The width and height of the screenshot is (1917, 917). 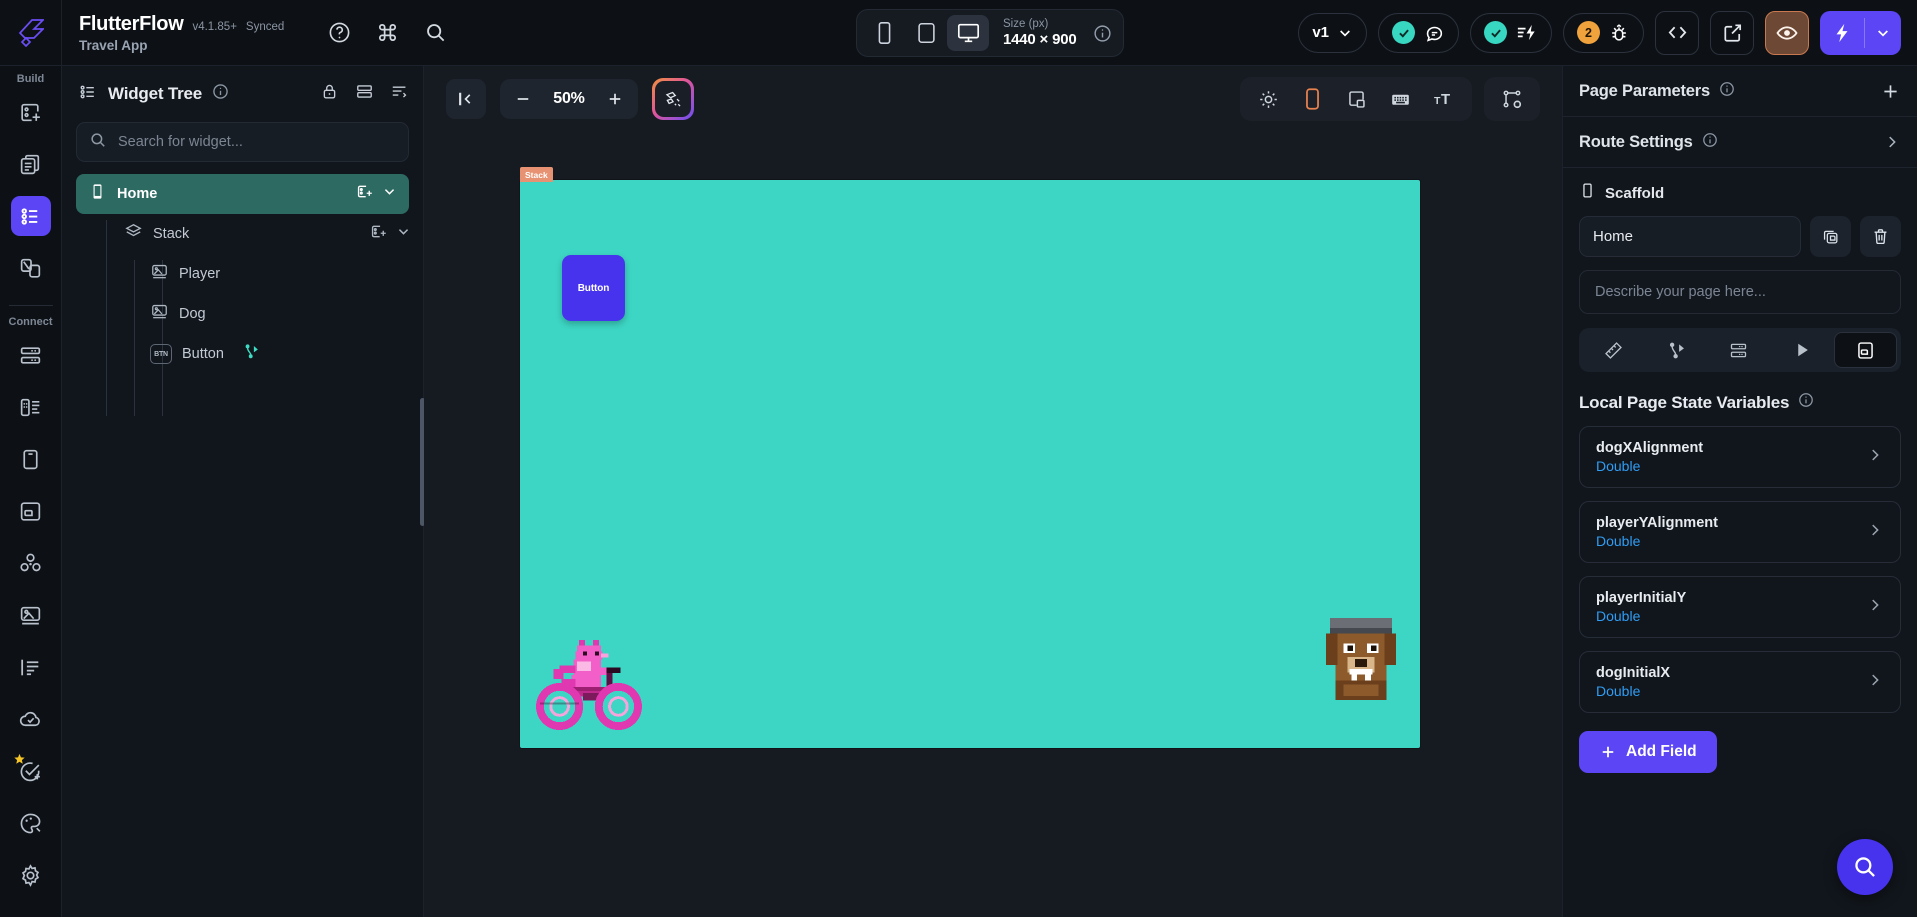 What do you see at coordinates (968, 33) in the screenshot?
I see `device-desktop-button` at bounding box center [968, 33].